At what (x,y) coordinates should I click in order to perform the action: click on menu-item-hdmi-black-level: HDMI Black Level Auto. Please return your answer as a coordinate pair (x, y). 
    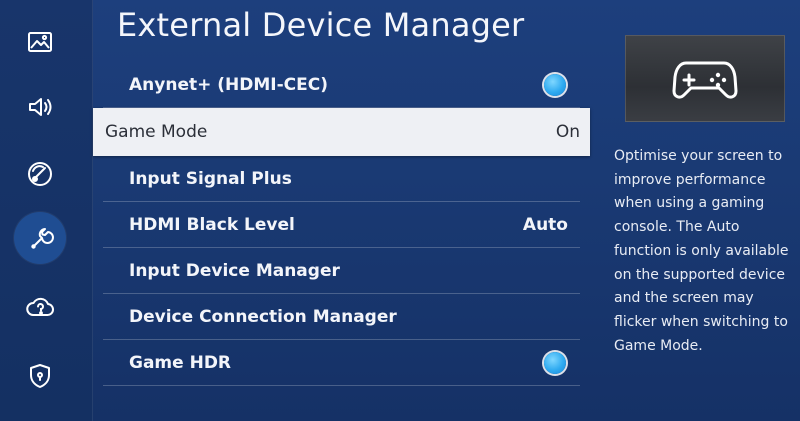
    Looking at the image, I should click on (341, 225).